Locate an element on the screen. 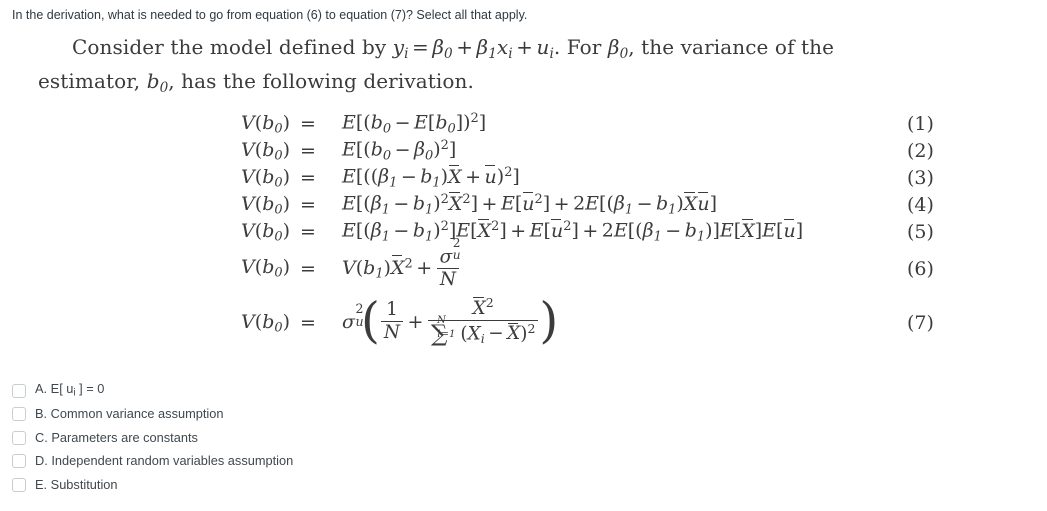  equation-row: V(b0) = E[((β1− b1)X + u)2] (3) is located at coordinates (523, 178).